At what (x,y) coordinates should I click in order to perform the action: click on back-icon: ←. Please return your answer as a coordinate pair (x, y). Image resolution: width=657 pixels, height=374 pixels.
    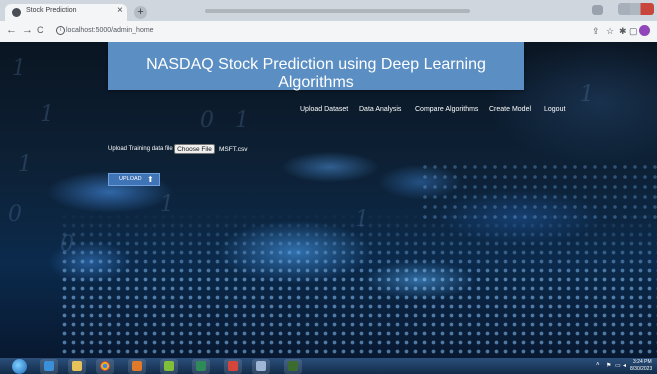
    Looking at the image, I should click on (11, 30).